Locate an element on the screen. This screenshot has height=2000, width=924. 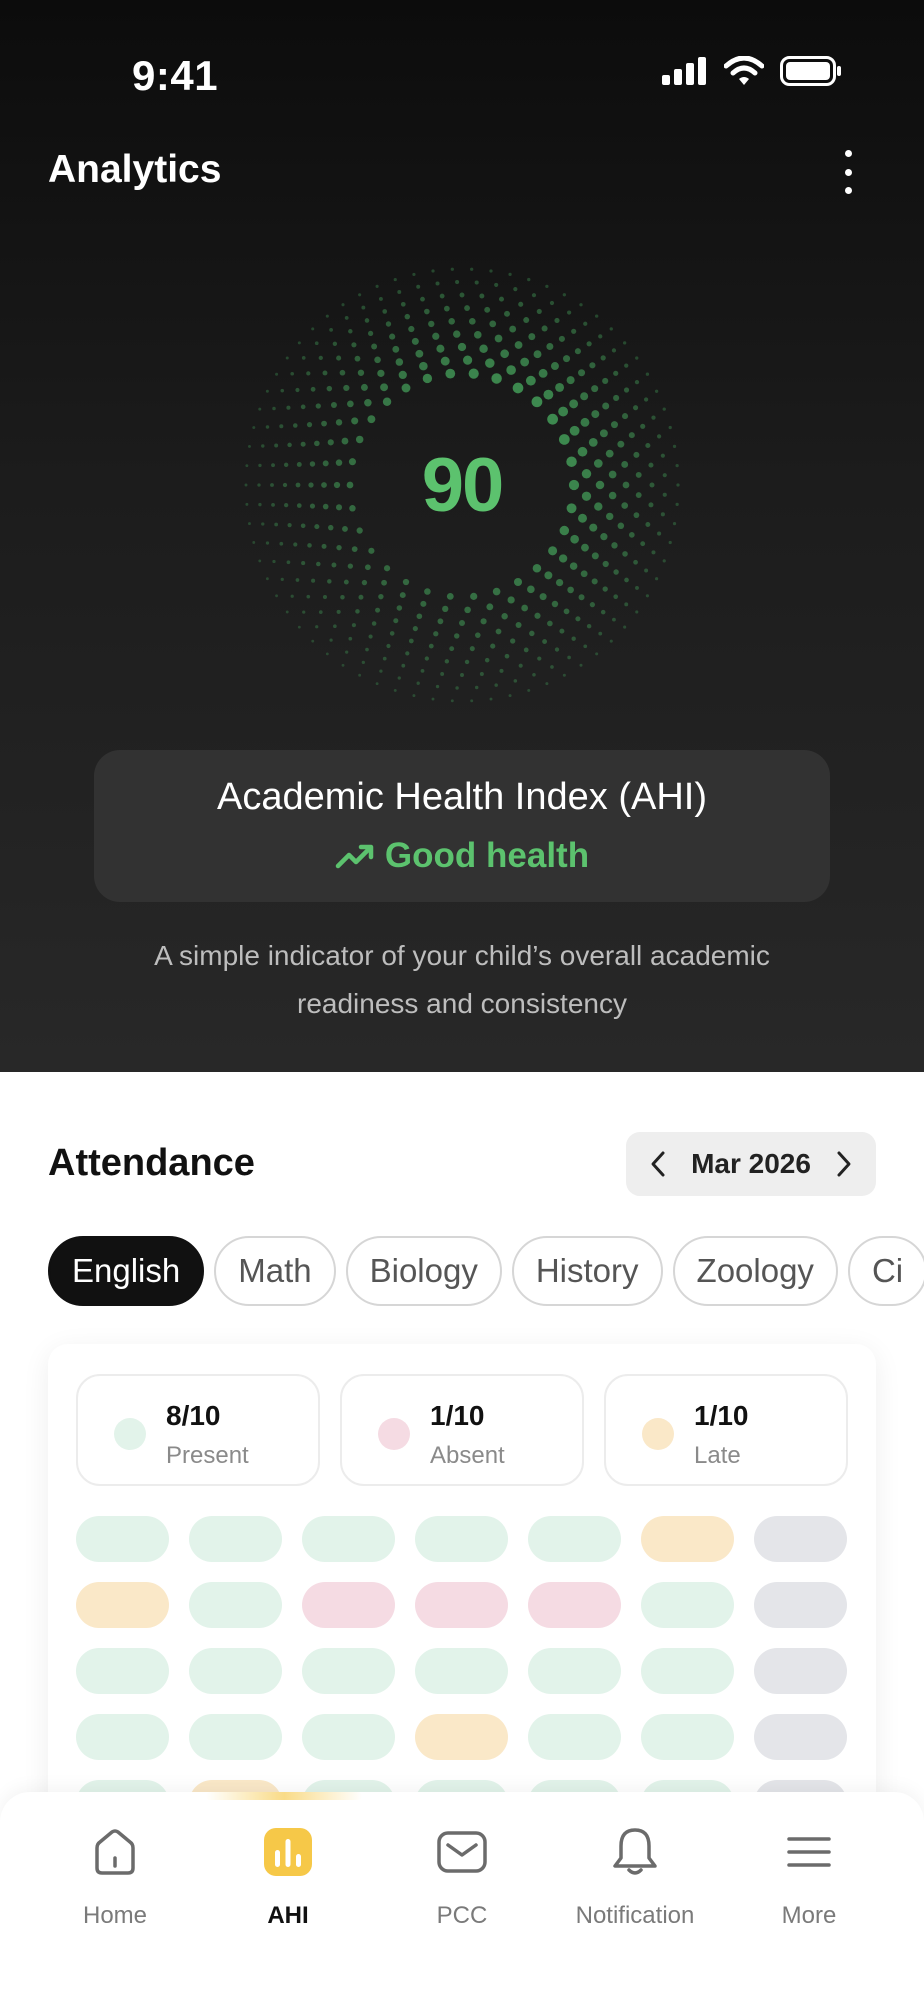
tab-pcc-label: PCC is located at coordinates (462, 1915).